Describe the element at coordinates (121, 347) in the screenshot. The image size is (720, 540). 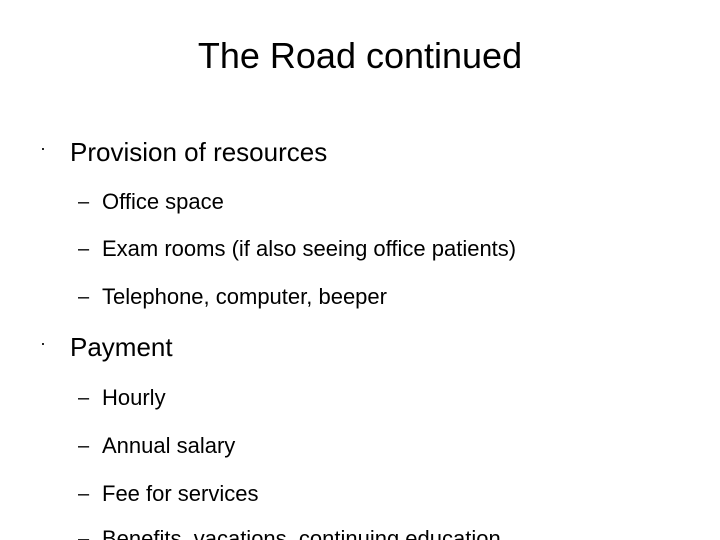
I see `bullet-heading: Payment` at that location.